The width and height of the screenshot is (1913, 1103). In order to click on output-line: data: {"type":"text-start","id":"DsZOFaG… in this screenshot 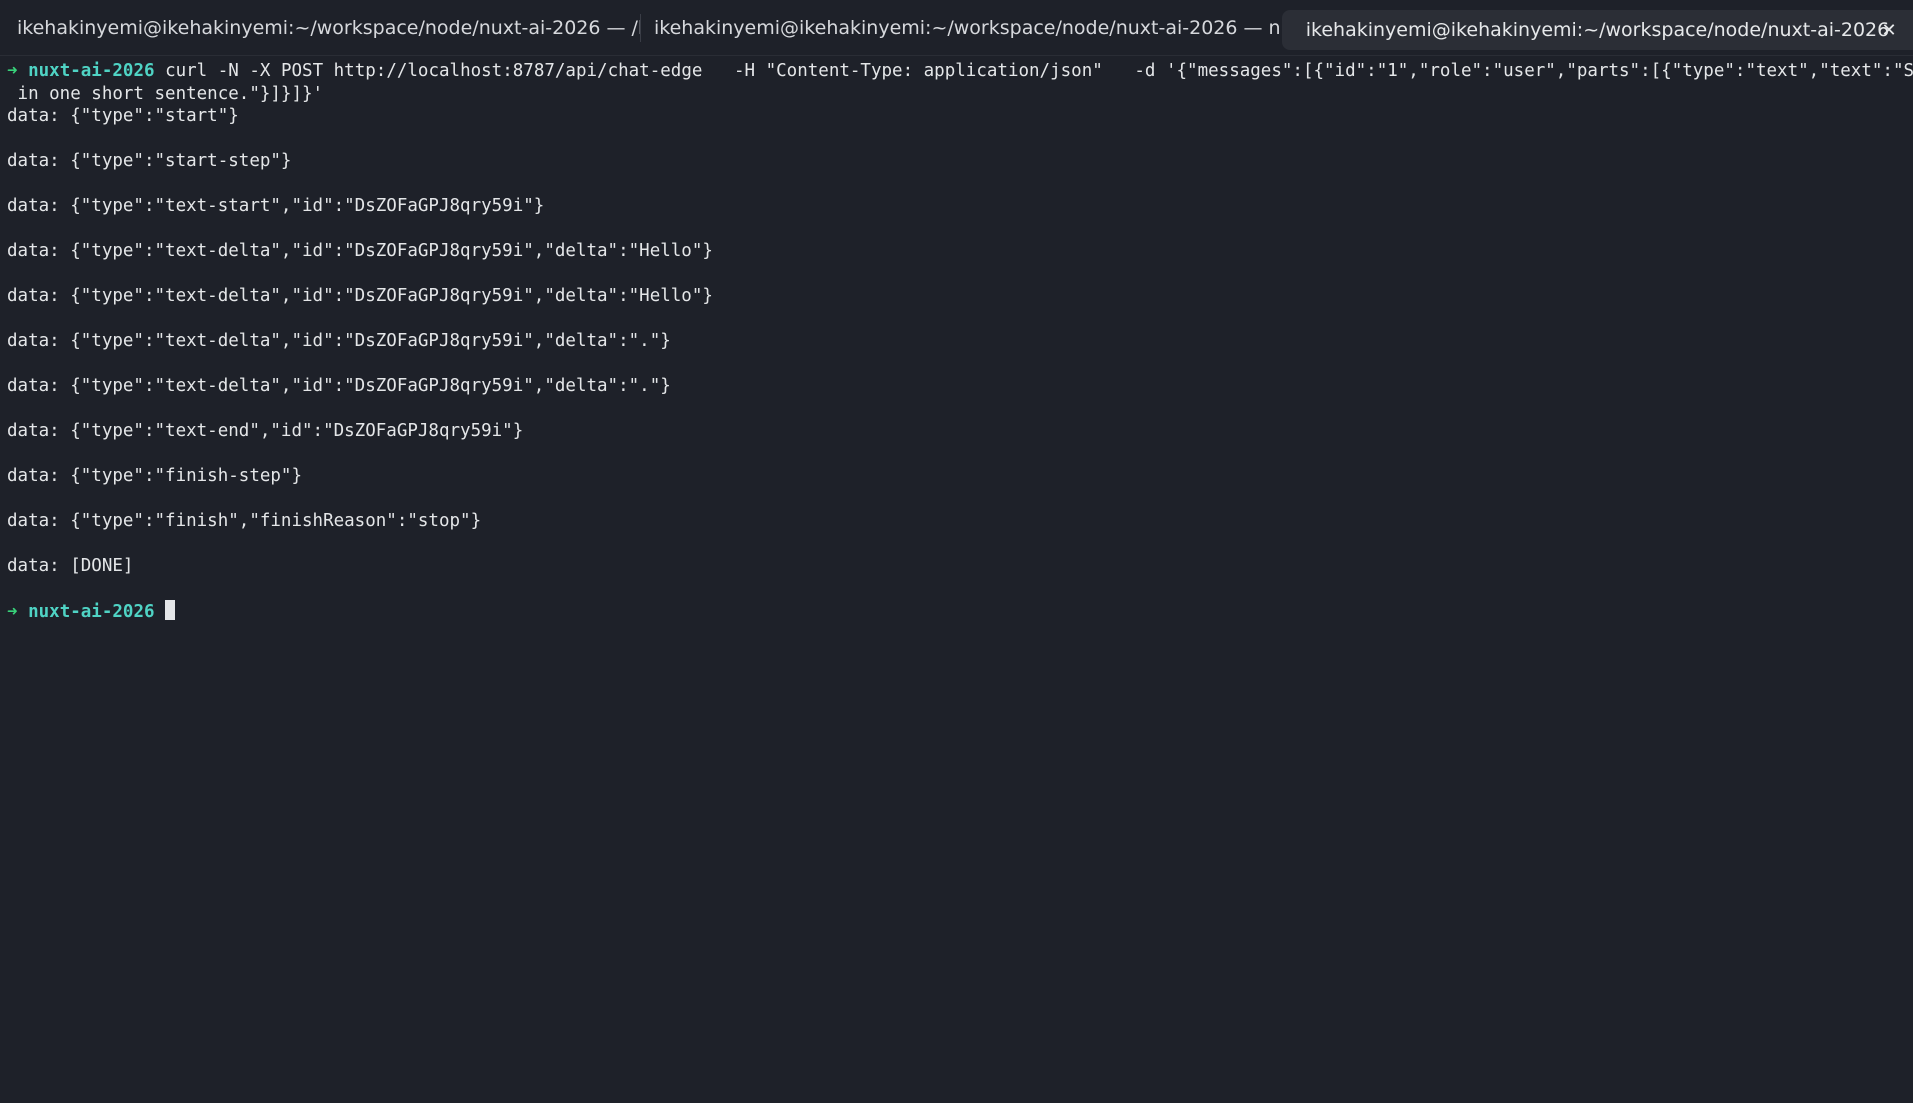, I will do `click(276, 206)`.